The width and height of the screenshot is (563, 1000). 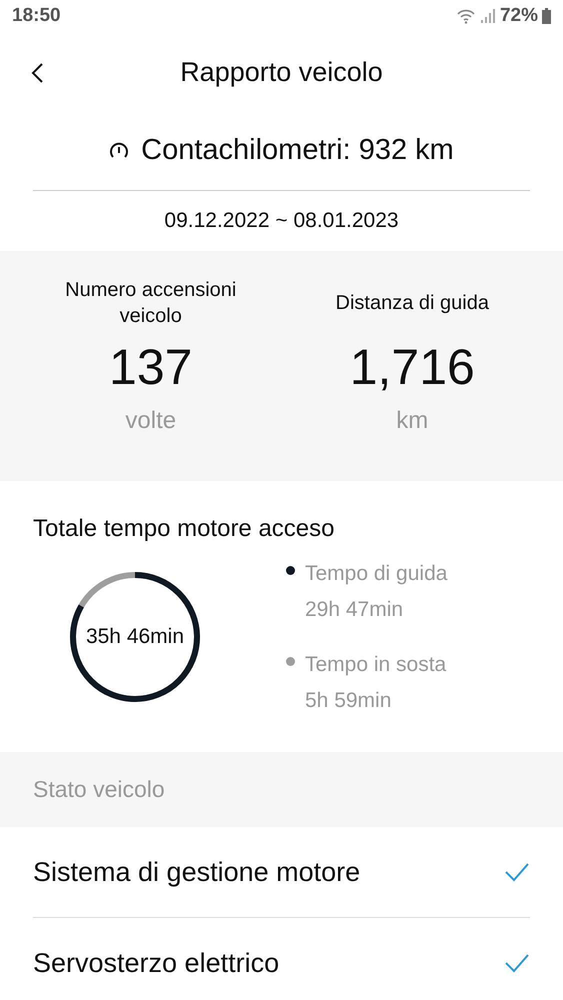 What do you see at coordinates (119, 151) in the screenshot?
I see `speedometer-icon` at bounding box center [119, 151].